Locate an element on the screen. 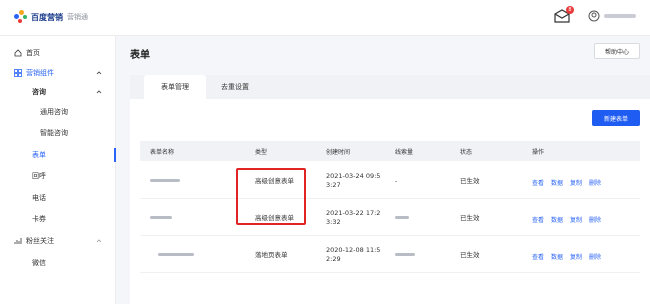 The width and height of the screenshot is (650, 304). column-header: 创建时间 is located at coordinates (338, 152).